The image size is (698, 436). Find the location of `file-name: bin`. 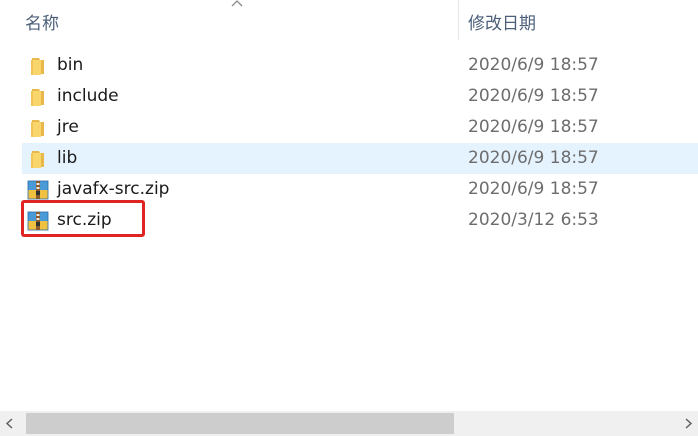

file-name: bin is located at coordinates (70, 65).